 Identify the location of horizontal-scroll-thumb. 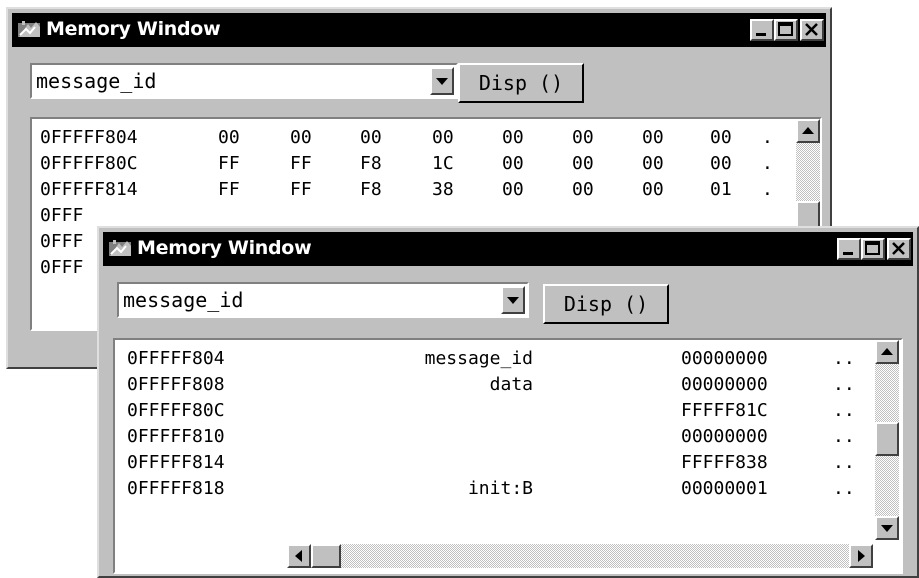
(326, 556).